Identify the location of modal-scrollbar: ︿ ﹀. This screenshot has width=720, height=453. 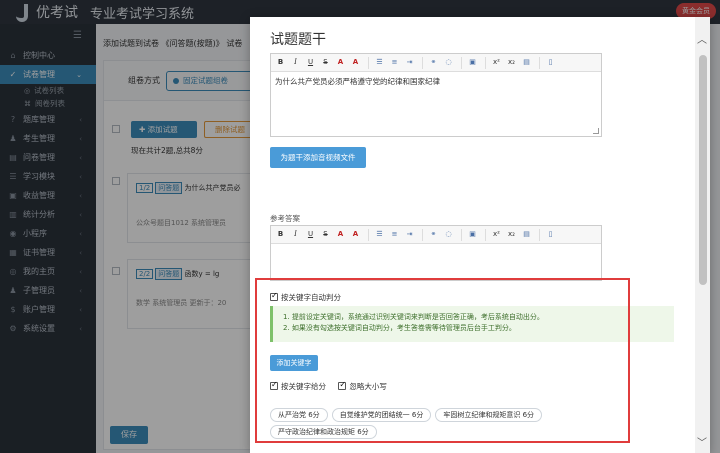
(702, 235).